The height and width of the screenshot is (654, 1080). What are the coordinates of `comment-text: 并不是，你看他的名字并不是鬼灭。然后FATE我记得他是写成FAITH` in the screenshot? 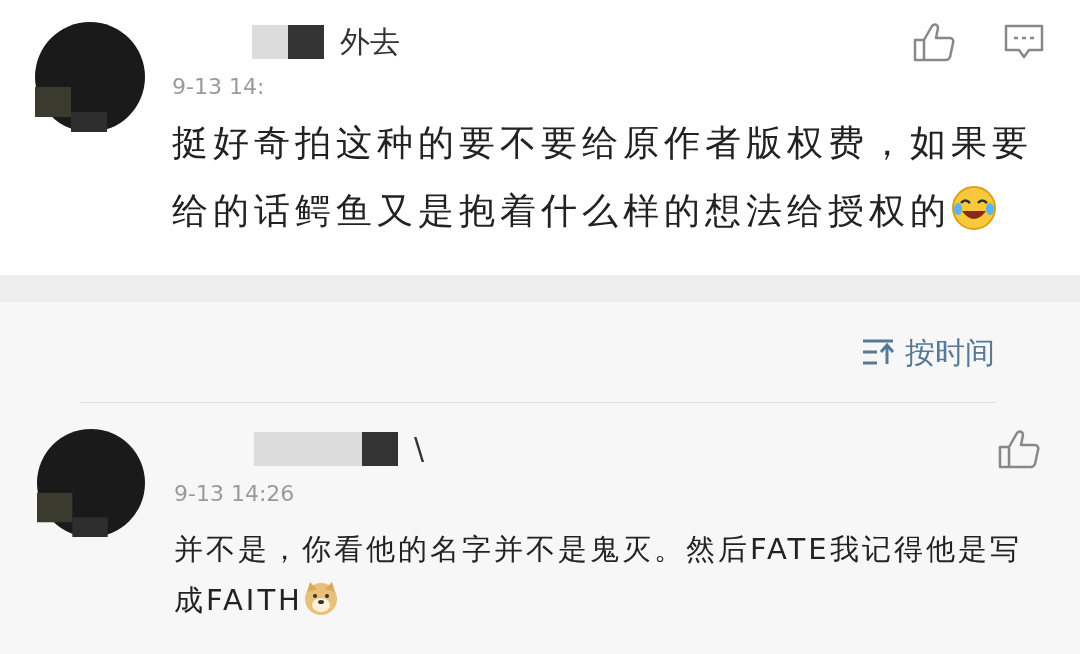 It's located at (598, 575).